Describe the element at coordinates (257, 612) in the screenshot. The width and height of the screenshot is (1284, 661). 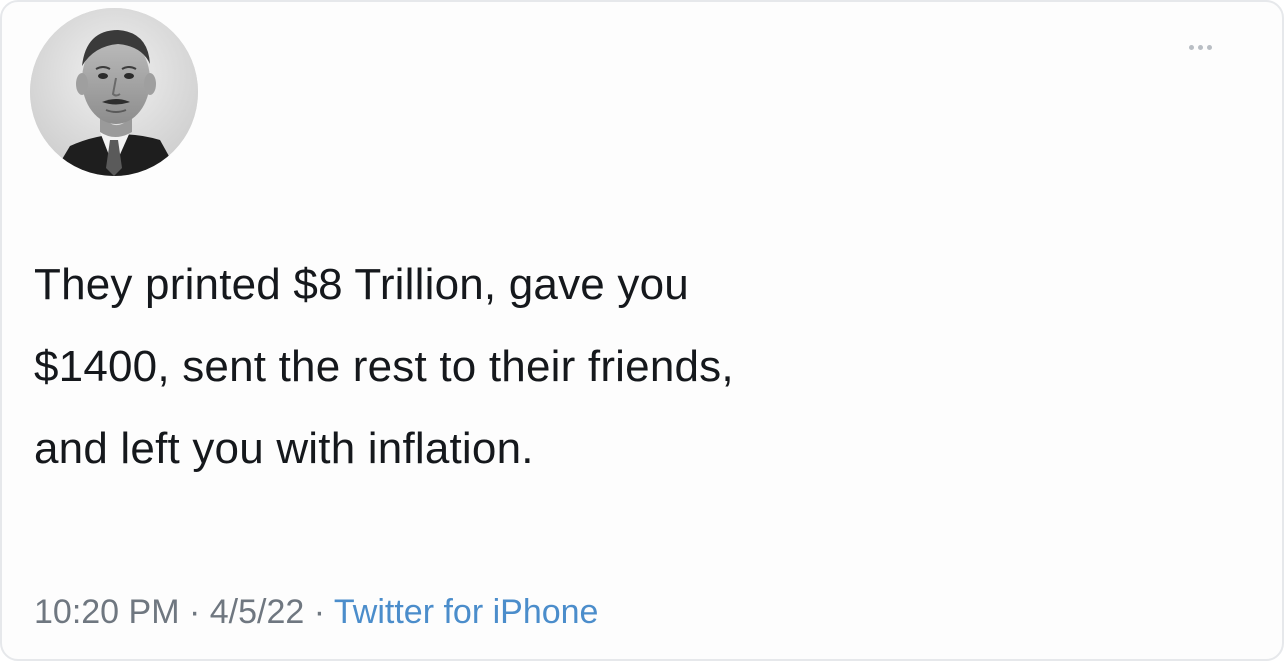
I see `tweet-date: 4/5/22` at that location.